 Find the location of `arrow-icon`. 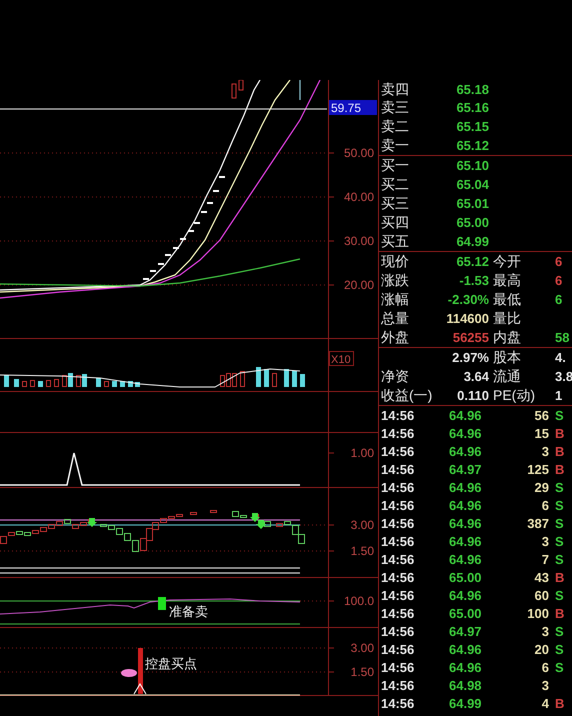

arrow-icon is located at coordinates (92, 522).